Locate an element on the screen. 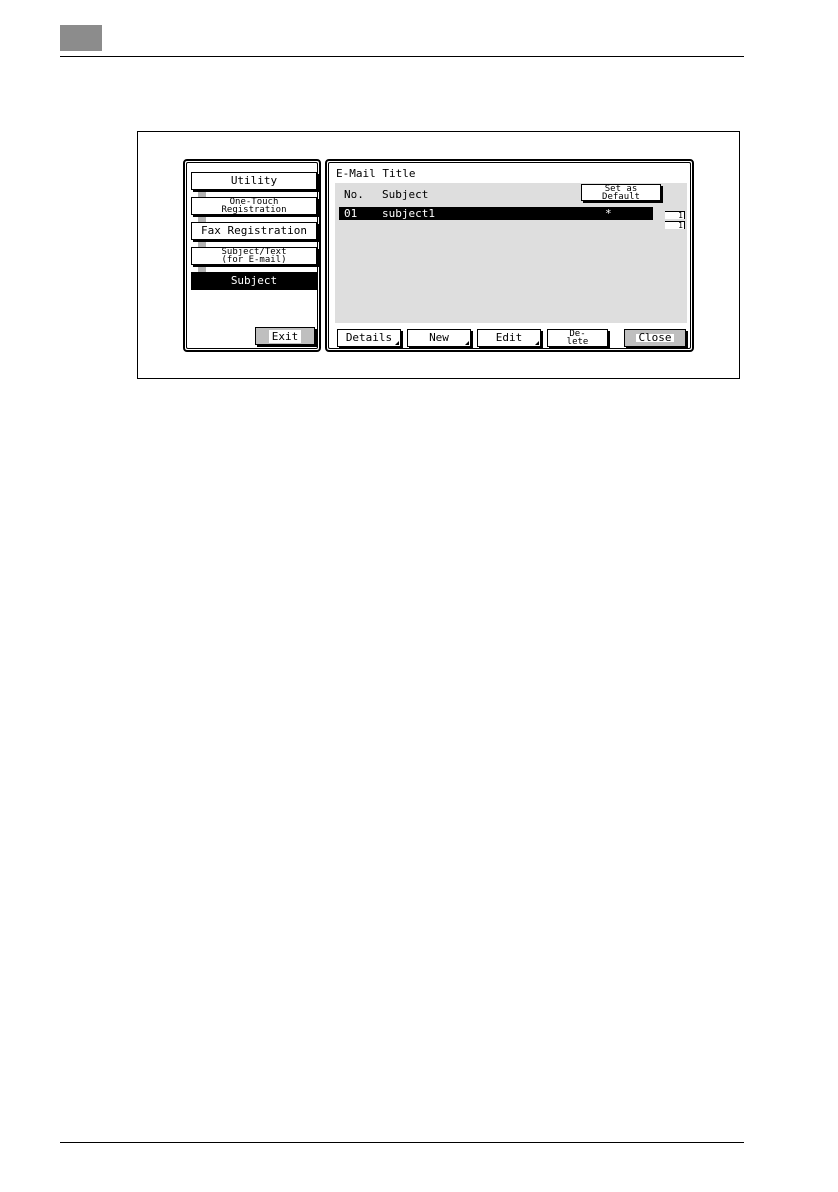 This screenshot has height=1192, width=838. page-current: 1 is located at coordinates (675, 215).